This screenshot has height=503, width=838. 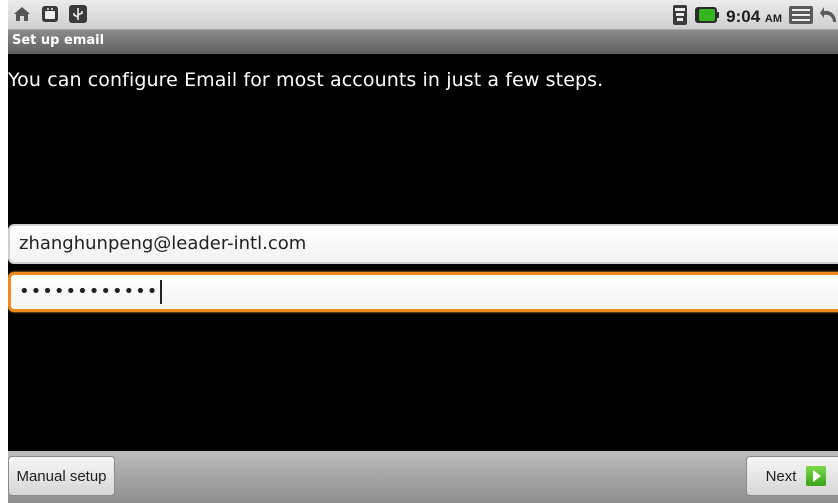 I want to click on clock: 9:04 AM, so click(x=754, y=17).